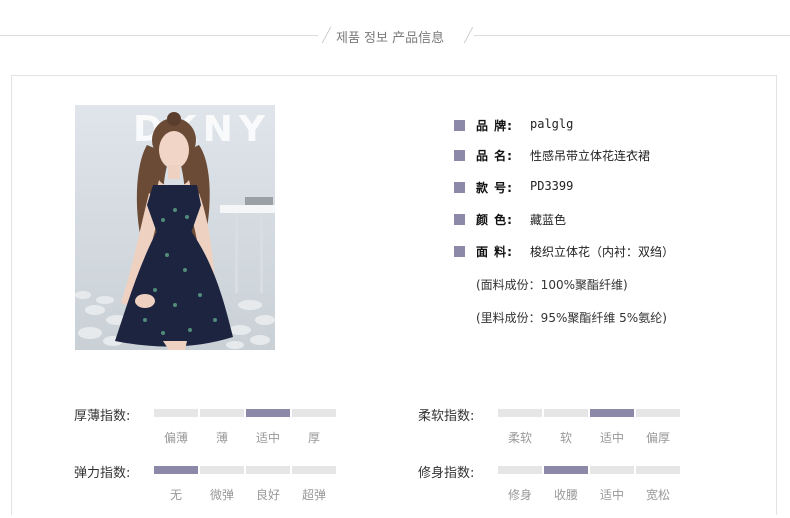  What do you see at coordinates (548, 220) in the screenshot?
I see `spec-value: 藏蓝色` at bounding box center [548, 220].